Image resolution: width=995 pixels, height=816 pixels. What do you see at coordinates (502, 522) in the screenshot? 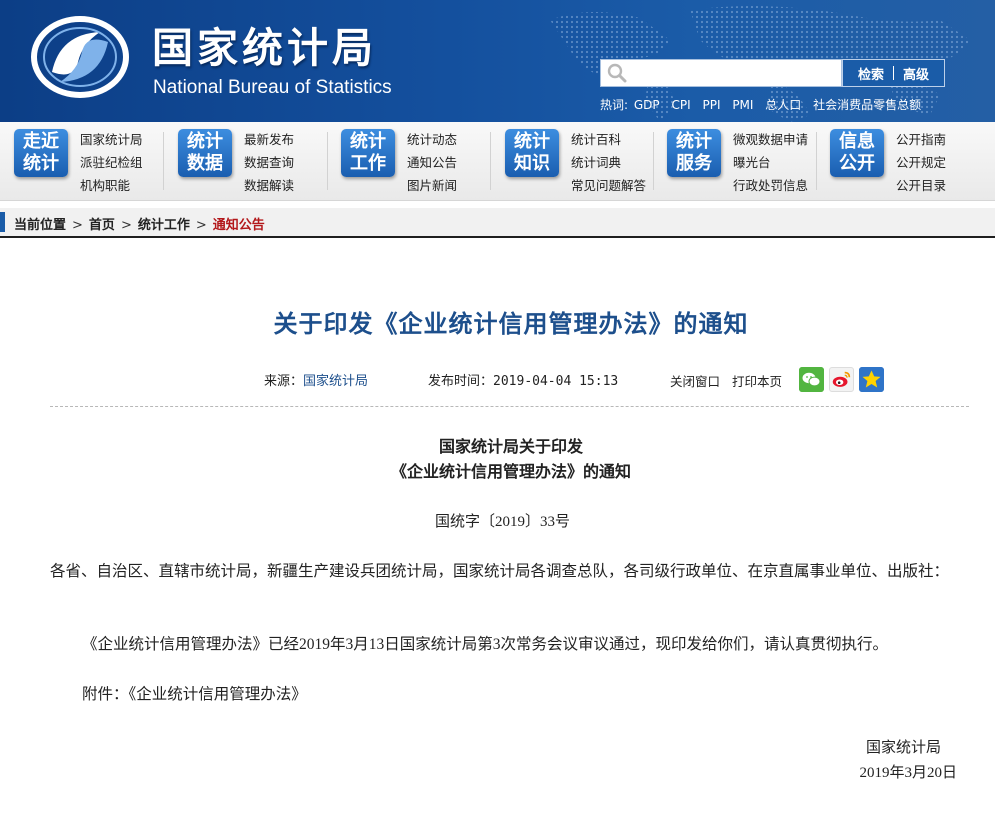
I see `doc-number: 国统字〔2019〕33号` at bounding box center [502, 522].